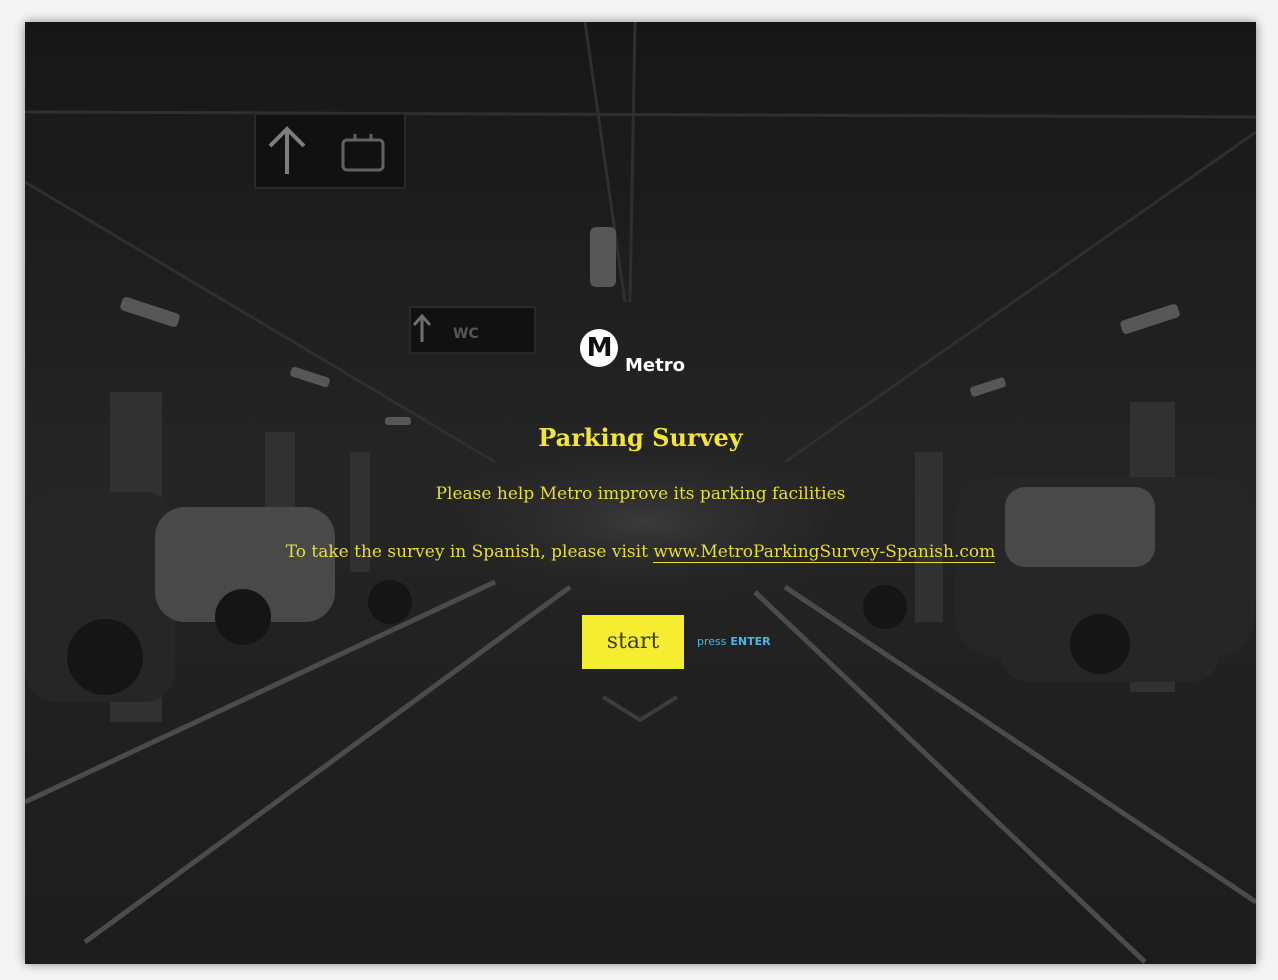 Image resolution: width=1278 pixels, height=980 pixels. What do you see at coordinates (824, 552) in the screenshot?
I see `spanish-survey-link: www.MetroParkingSurvey-Spanish.com` at bounding box center [824, 552].